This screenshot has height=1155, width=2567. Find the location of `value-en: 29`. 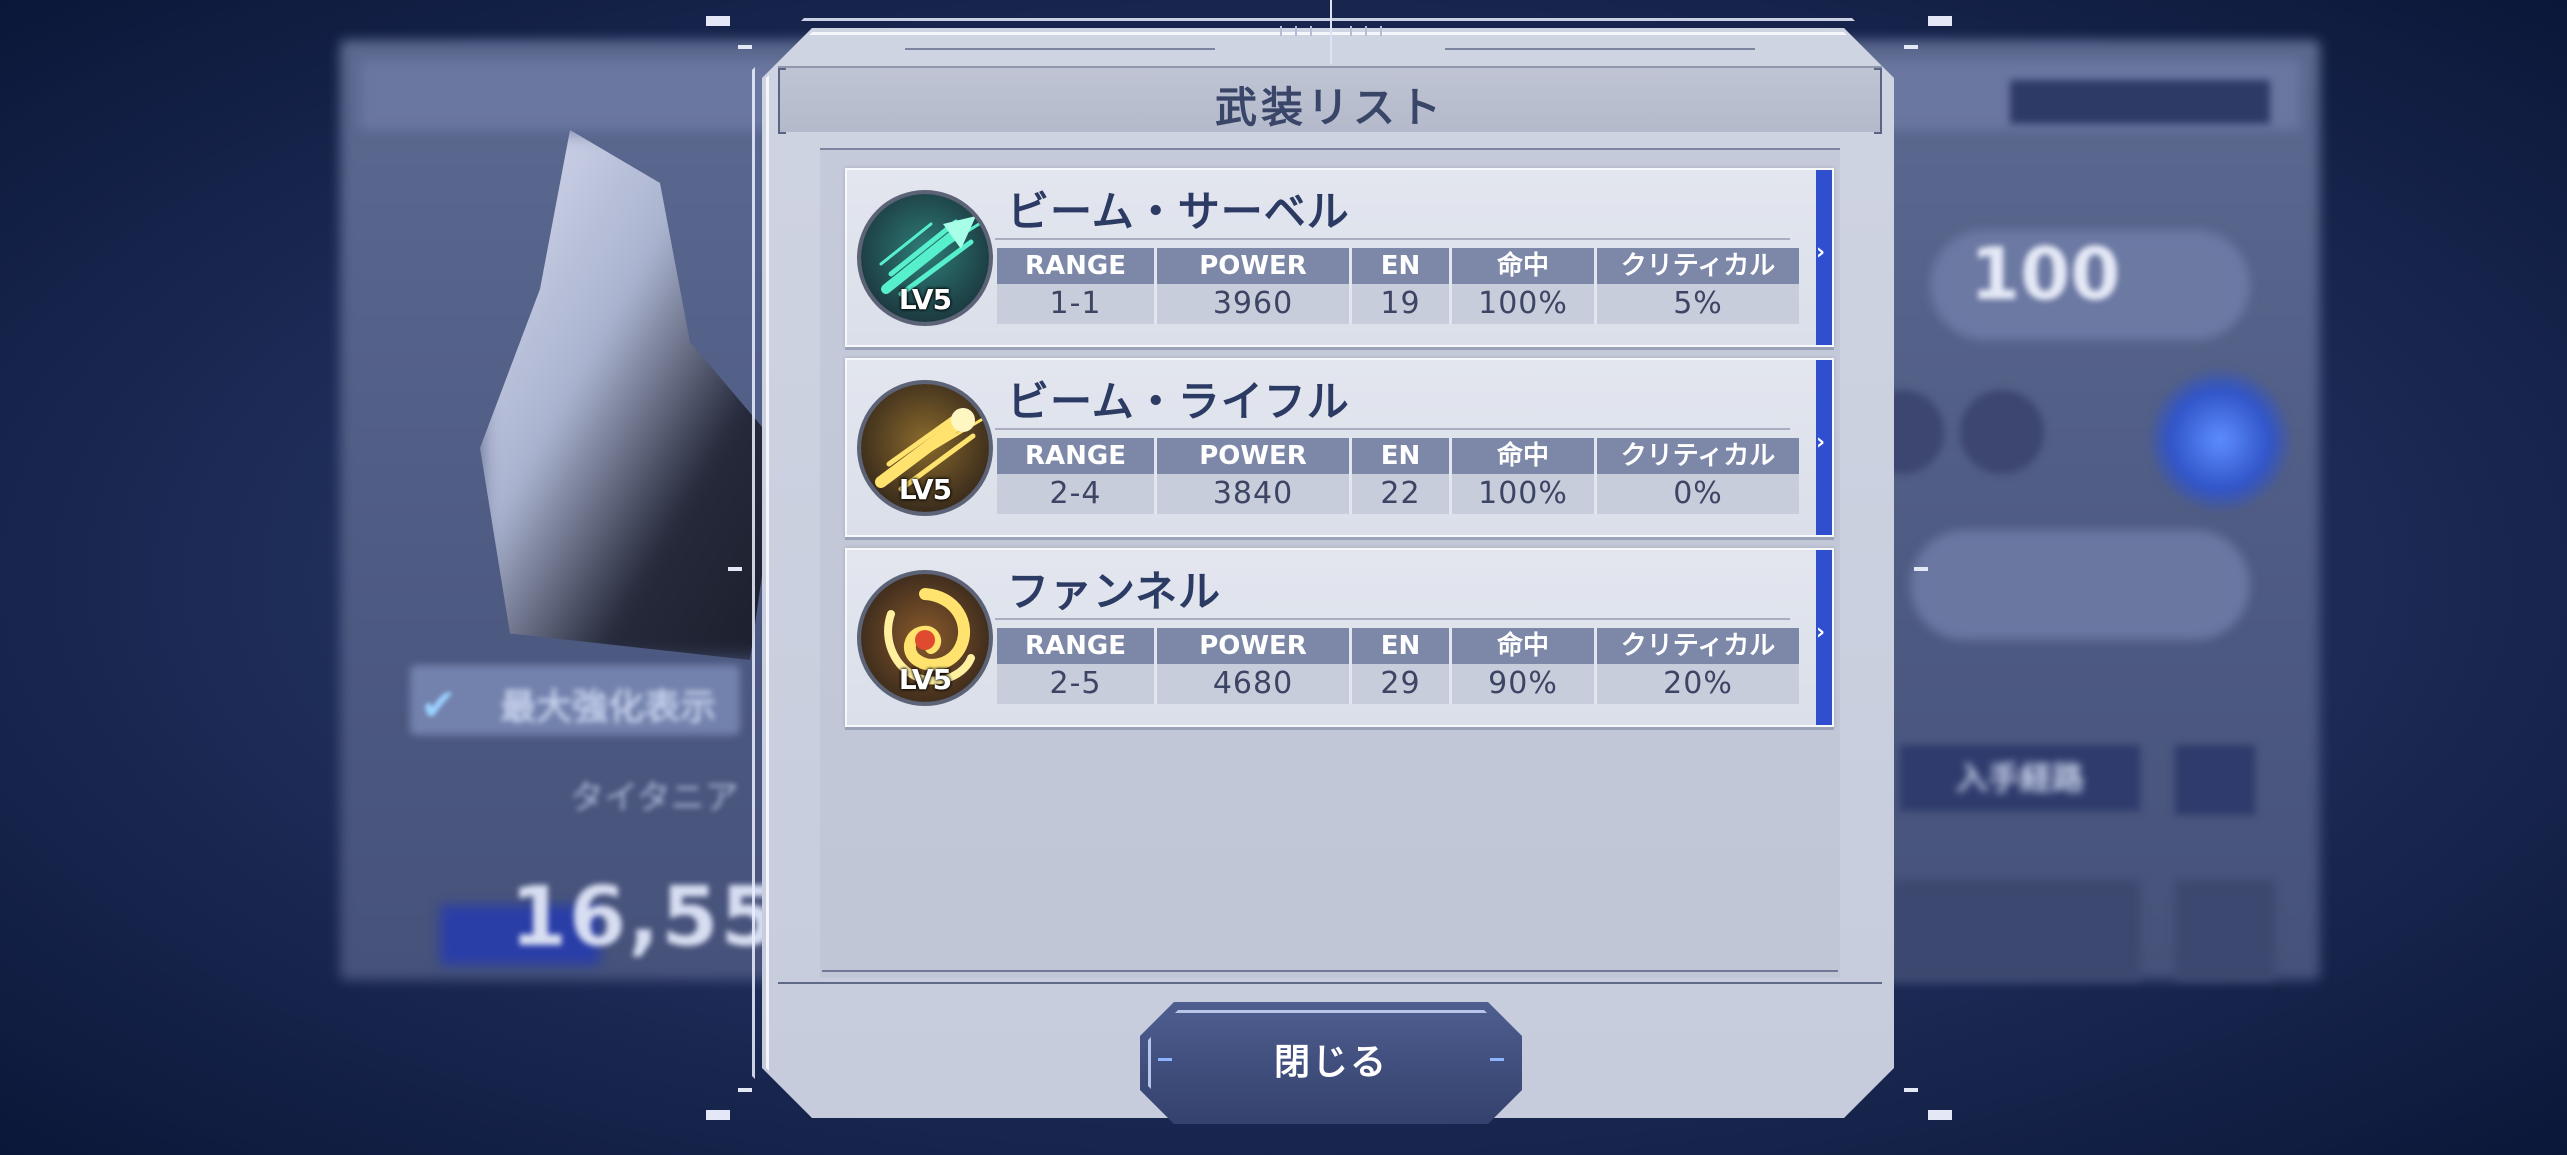

value-en: 29 is located at coordinates (1402, 684).